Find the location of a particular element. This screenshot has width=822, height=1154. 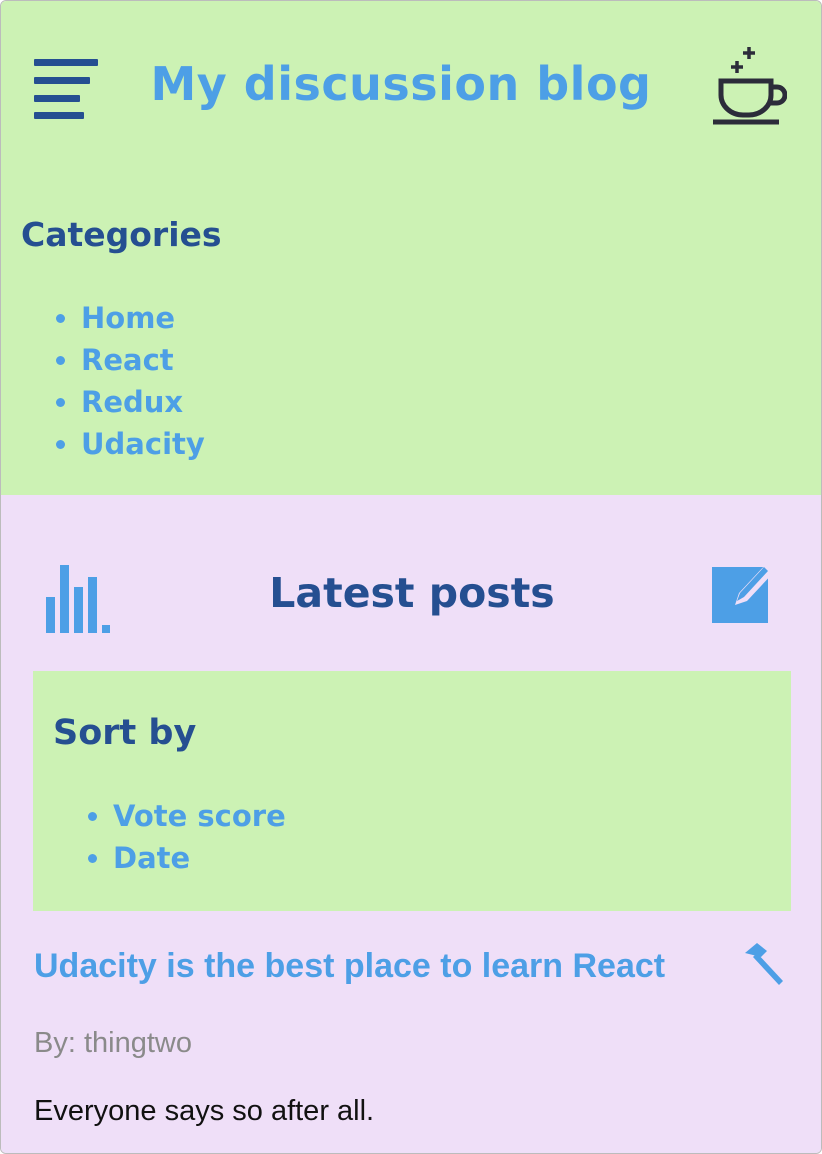

category-item-home: Home is located at coordinates (143, 318).